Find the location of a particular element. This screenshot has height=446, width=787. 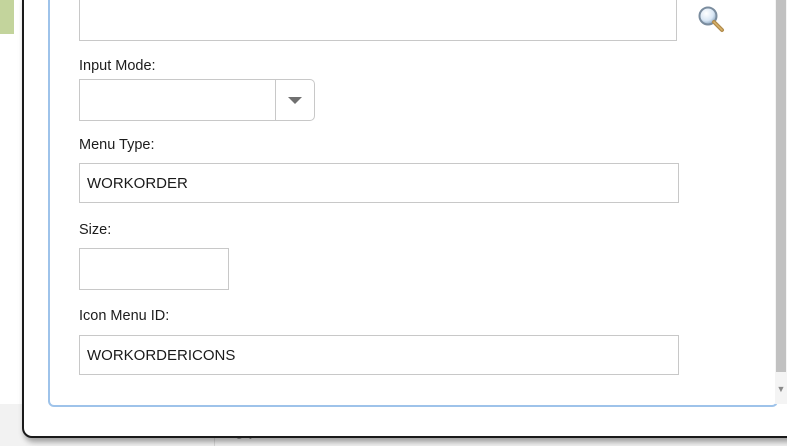

size-label: Size: is located at coordinates (95, 230).